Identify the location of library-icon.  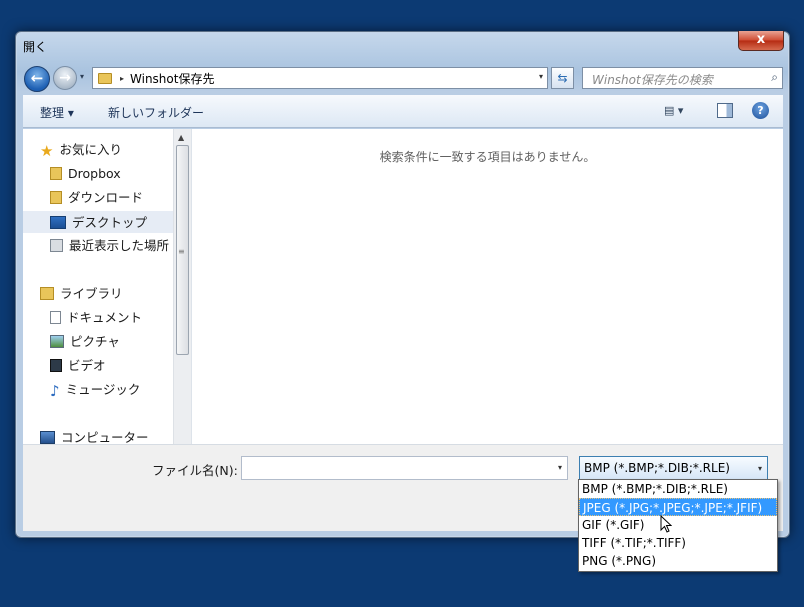
(47, 293).